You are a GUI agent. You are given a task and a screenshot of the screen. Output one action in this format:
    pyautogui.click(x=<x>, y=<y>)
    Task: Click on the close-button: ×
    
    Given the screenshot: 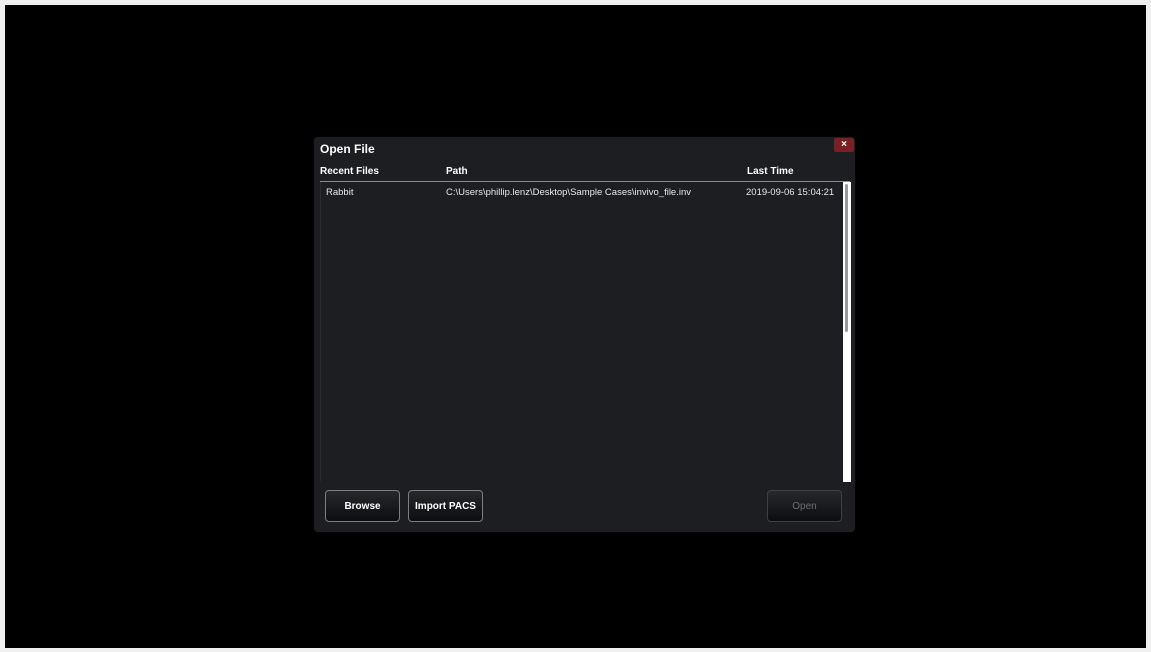 What is the action you would take?
    pyautogui.click(x=844, y=145)
    